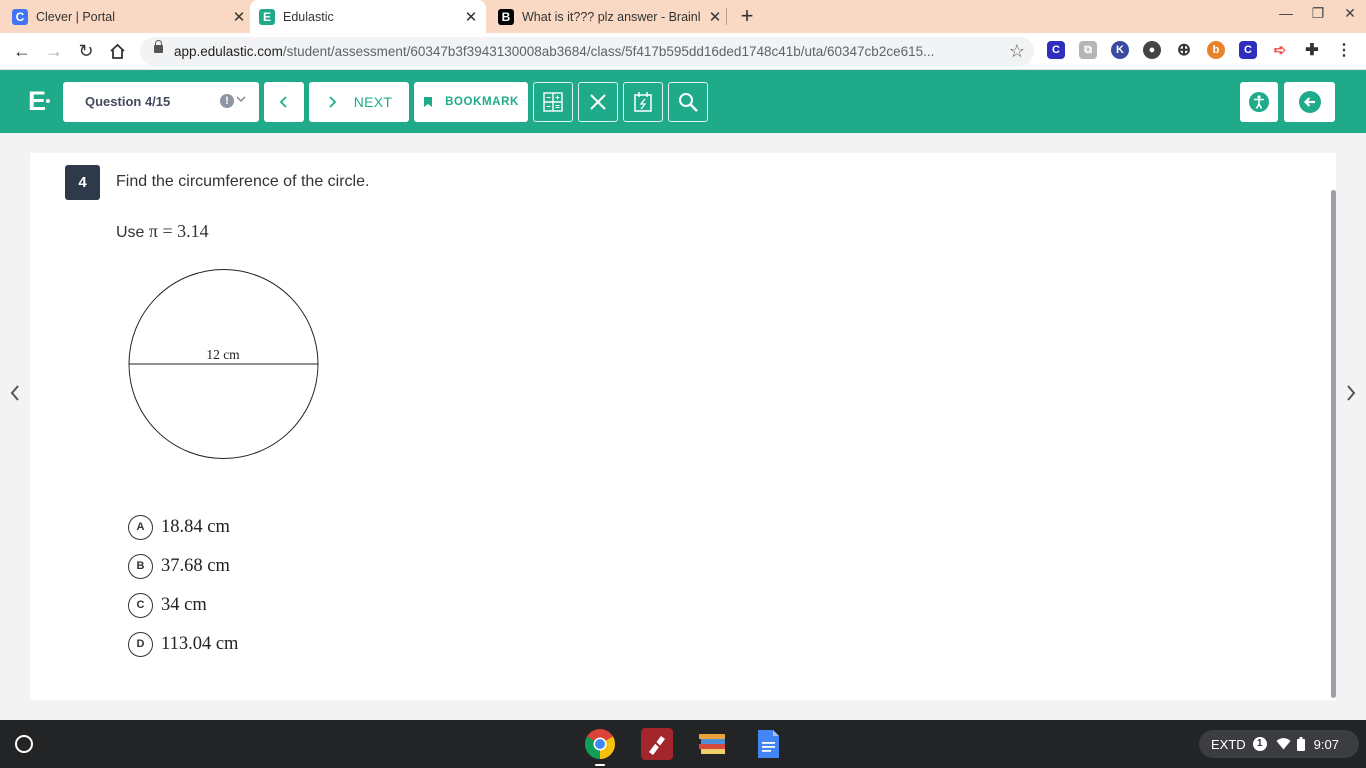 This screenshot has height=768, width=1366. I want to click on bookmark-button: BOOKMARK, so click(471, 102).